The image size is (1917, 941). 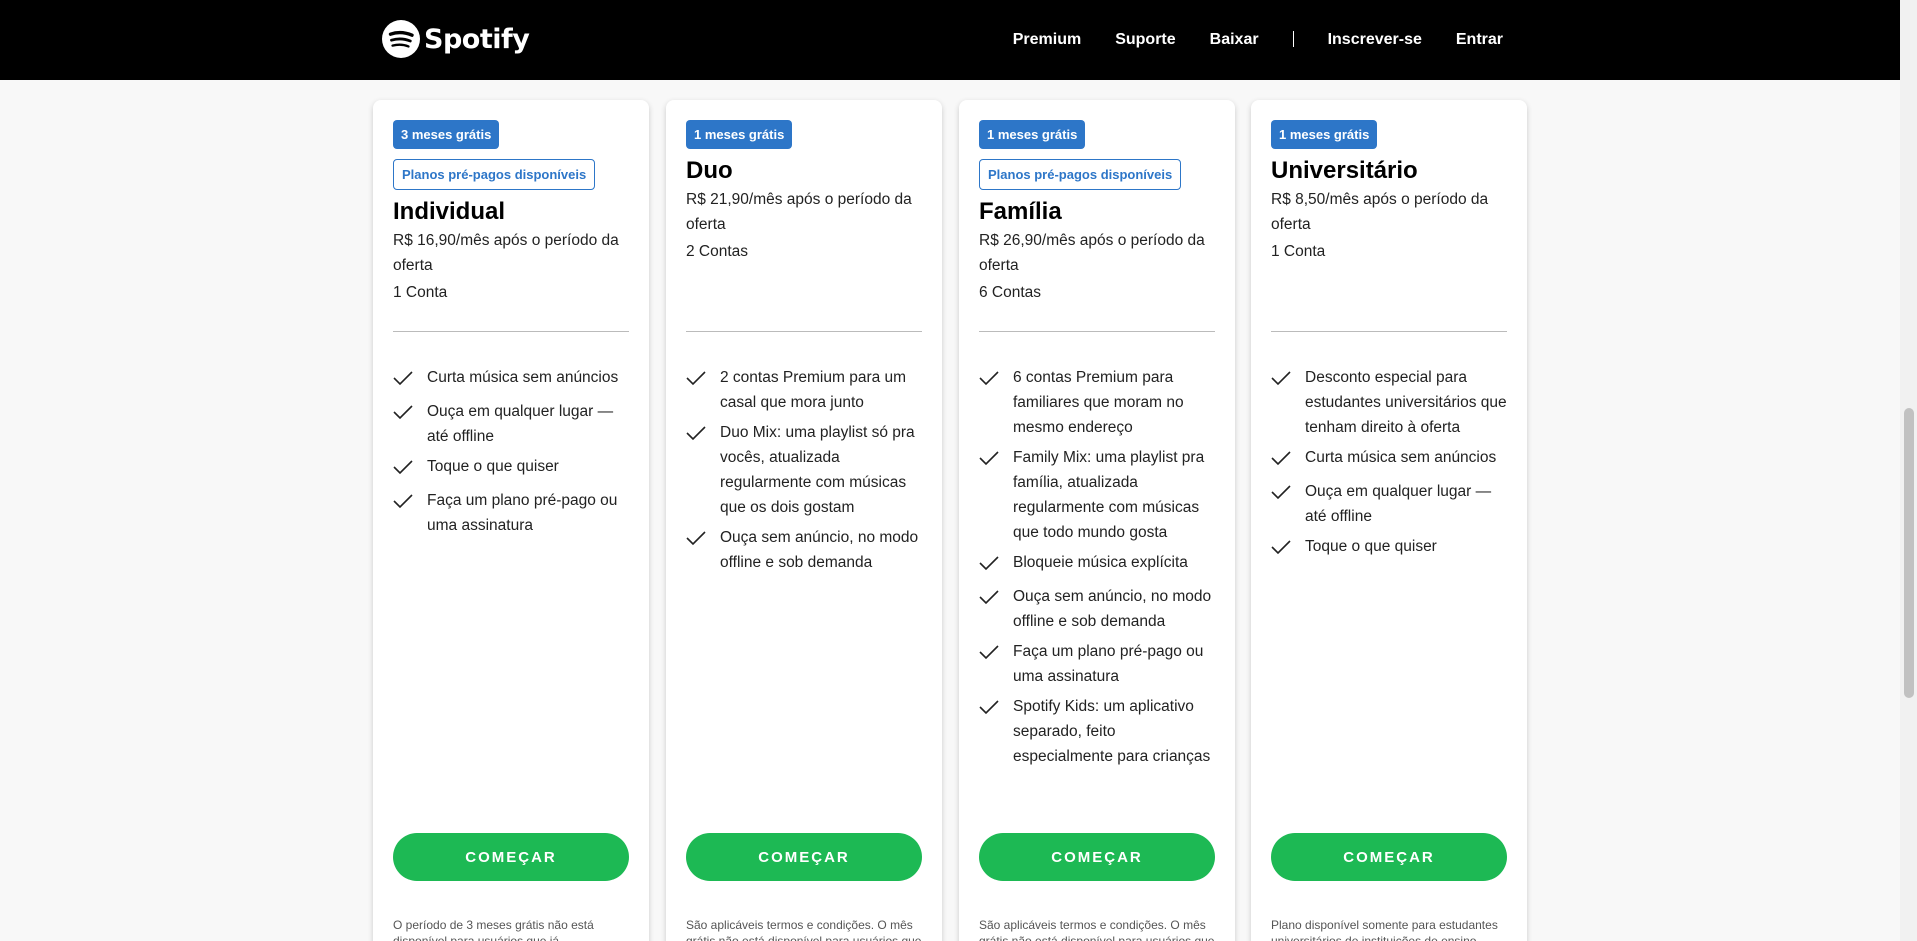 What do you see at coordinates (1375, 40) in the screenshot?
I see `nav-signup: Inscrever-se` at bounding box center [1375, 40].